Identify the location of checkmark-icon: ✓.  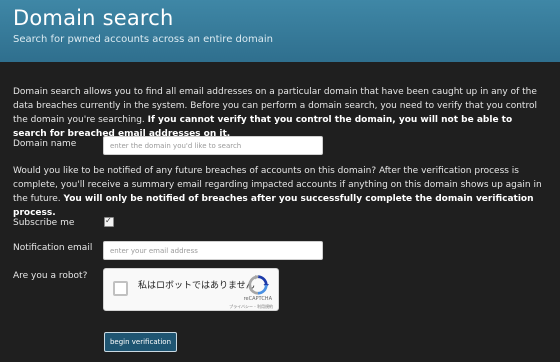
(108, 220).